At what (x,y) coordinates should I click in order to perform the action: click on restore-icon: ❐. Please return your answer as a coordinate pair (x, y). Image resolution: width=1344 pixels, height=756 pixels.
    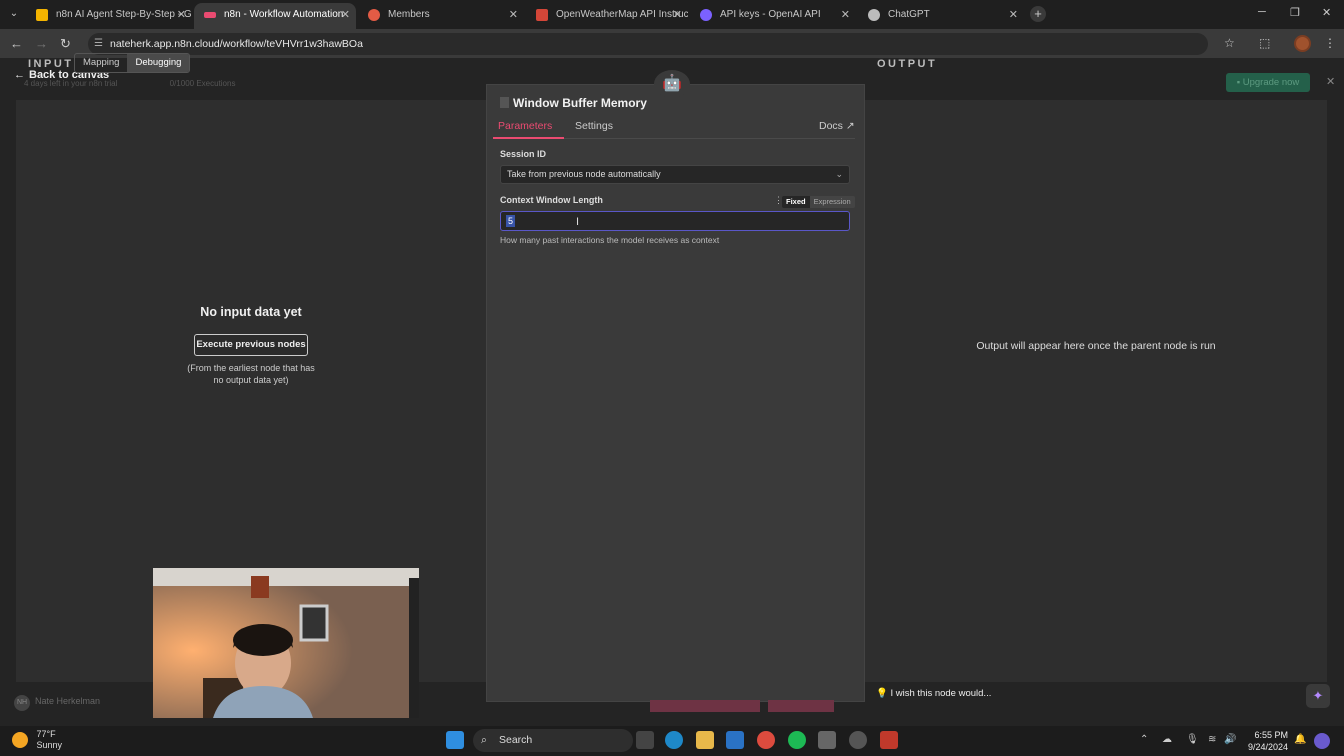
    Looking at the image, I should click on (1295, 12).